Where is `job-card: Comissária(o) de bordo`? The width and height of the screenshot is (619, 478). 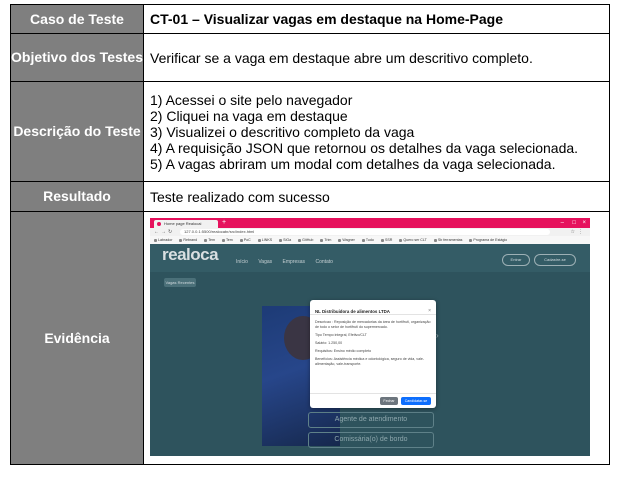 job-card: Comissária(o) de bordo is located at coordinates (371, 440).